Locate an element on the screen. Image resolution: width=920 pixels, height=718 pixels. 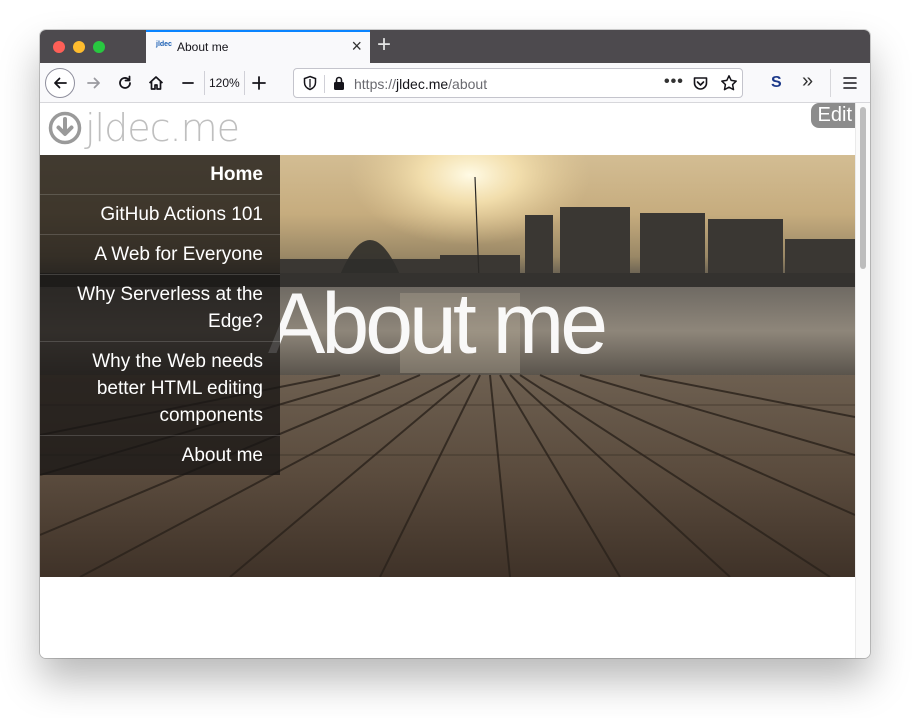
nav-item-github-actions-101: GitHub Actions 101 is located at coordinates (160, 215).